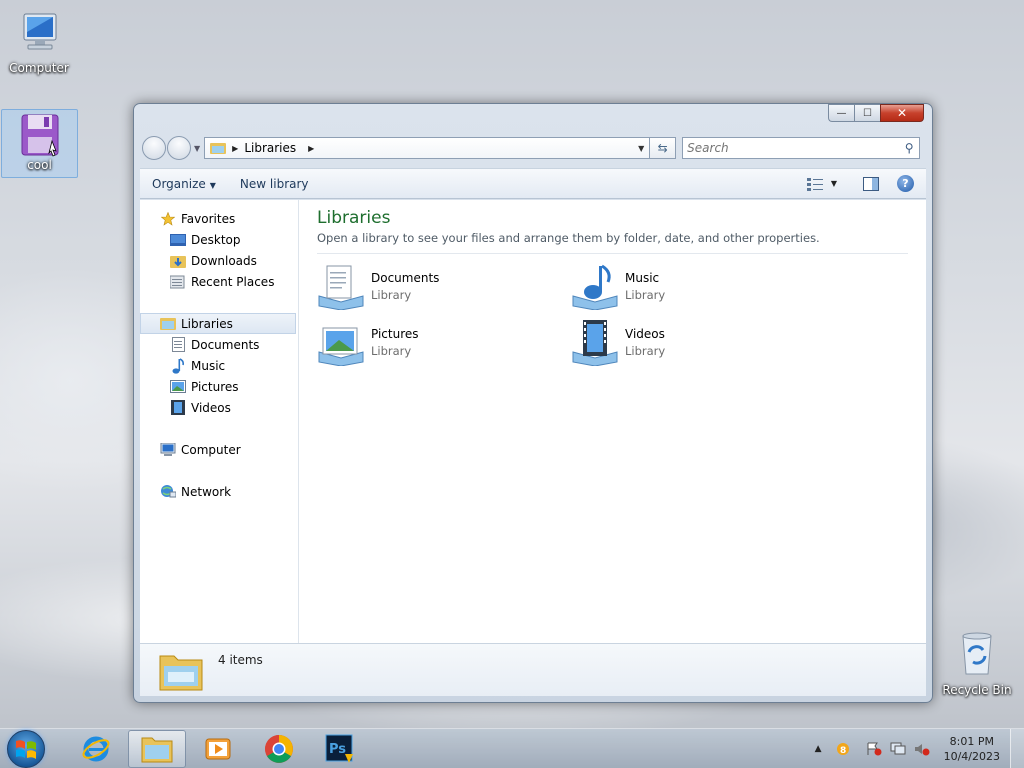 The image size is (1024, 768). What do you see at coordinates (178, 408) in the screenshot?
I see `film-strip-icon` at bounding box center [178, 408].